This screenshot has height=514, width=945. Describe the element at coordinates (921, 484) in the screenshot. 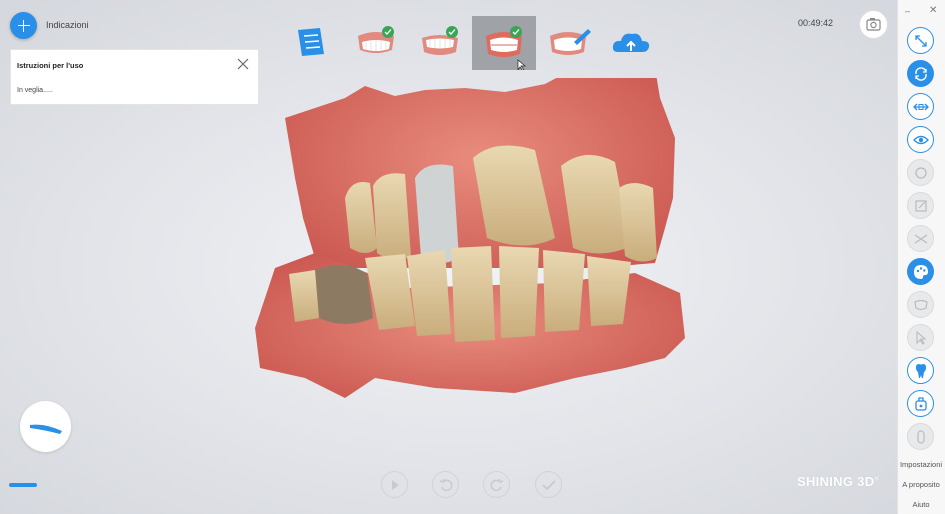

I see `about-link: A proposito` at that location.